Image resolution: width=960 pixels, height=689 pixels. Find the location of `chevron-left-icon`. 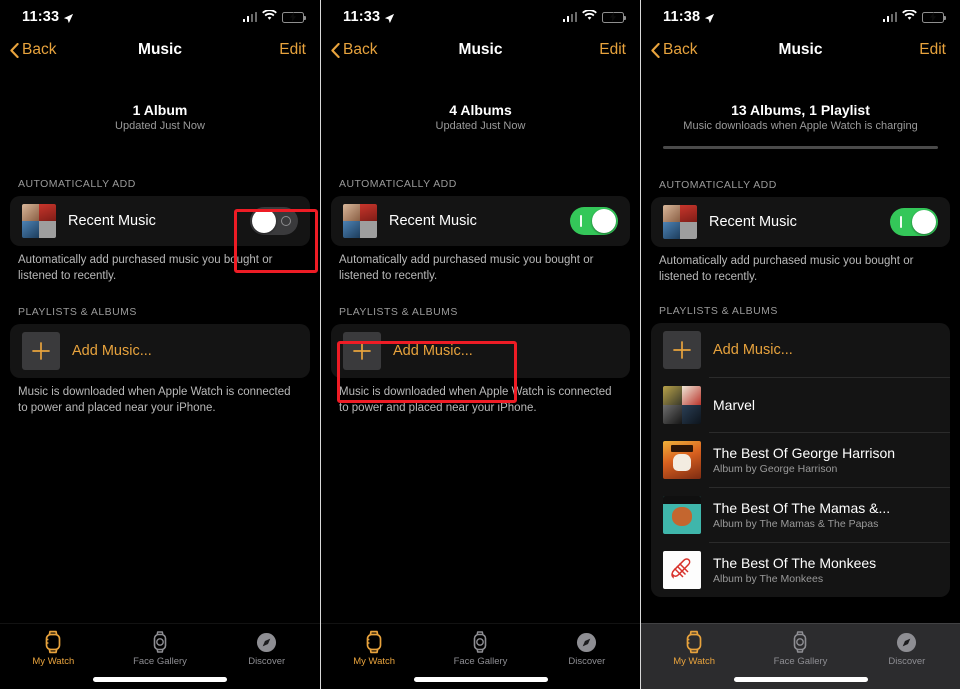

chevron-left-icon is located at coordinates (655, 50).